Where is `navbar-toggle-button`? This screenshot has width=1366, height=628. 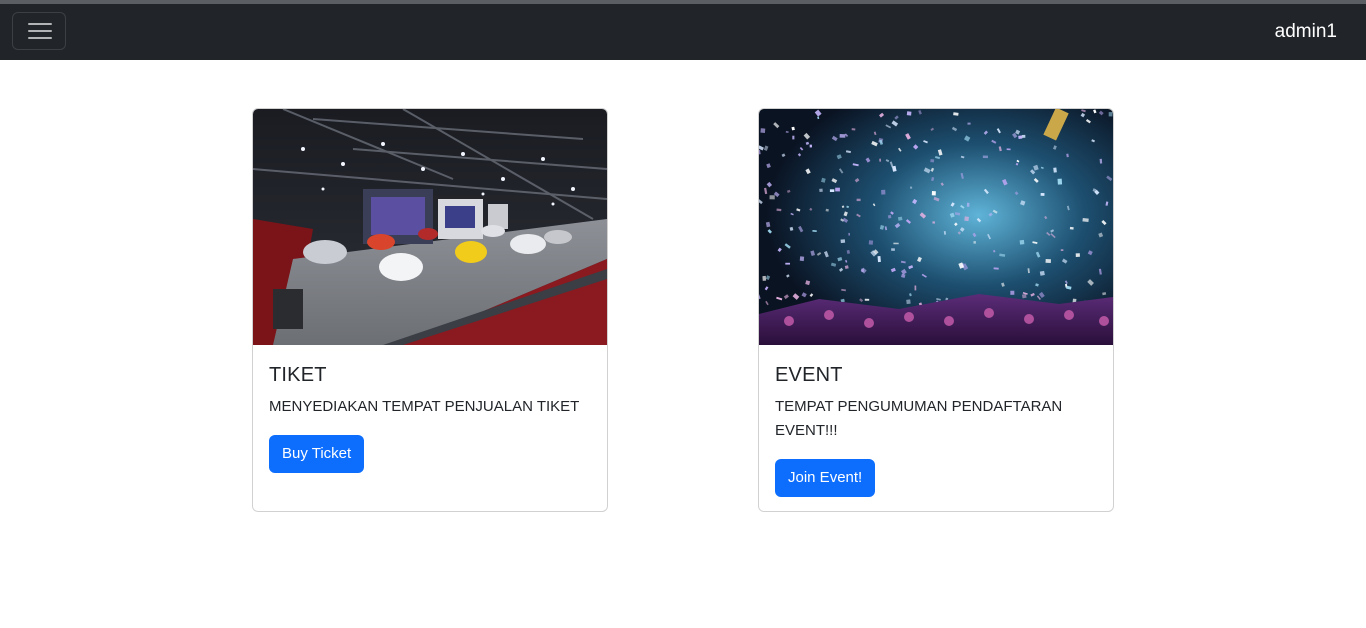 navbar-toggle-button is located at coordinates (39, 31).